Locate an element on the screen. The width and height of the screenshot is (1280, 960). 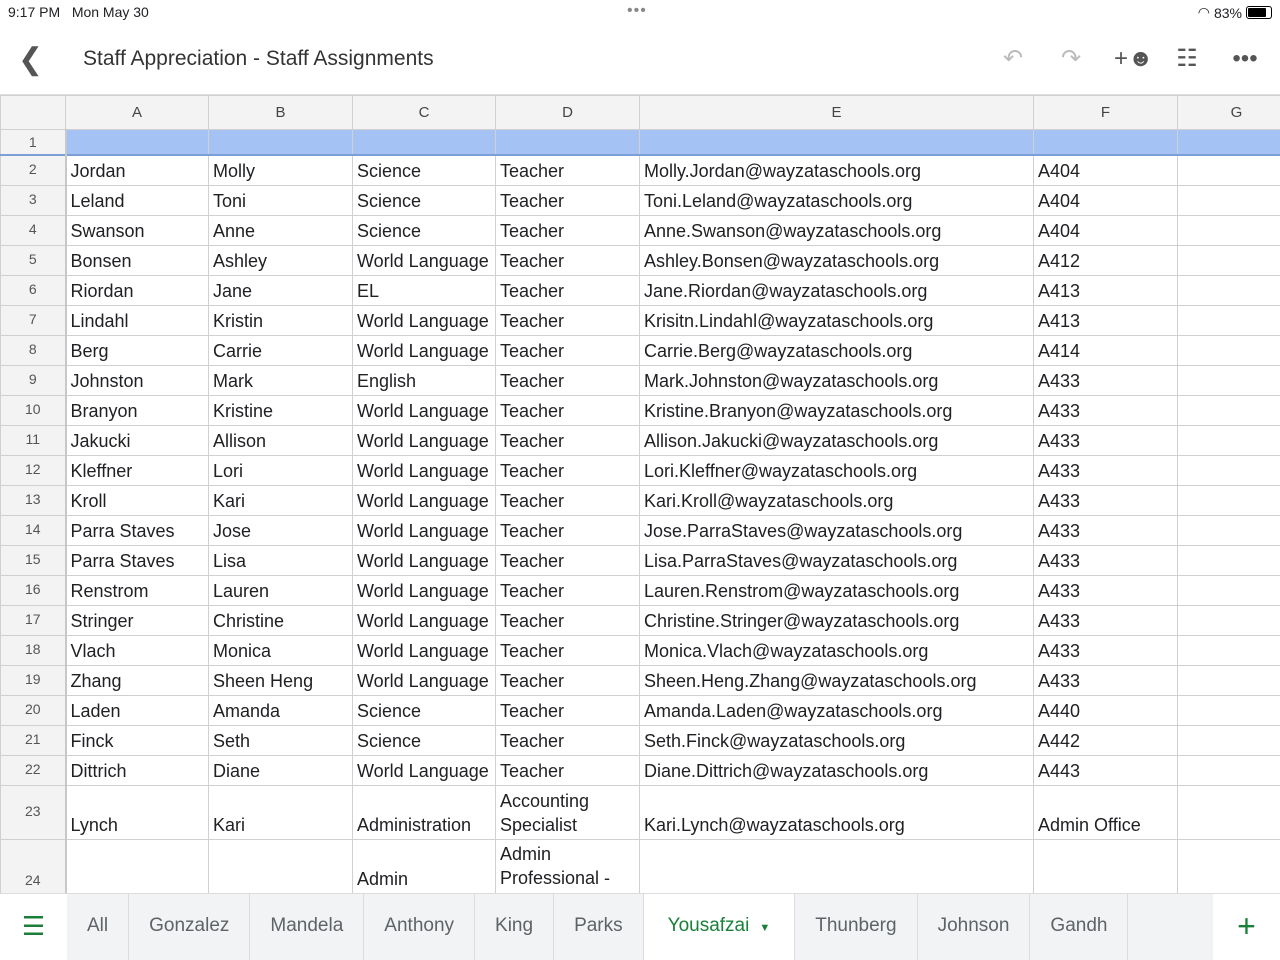
cell-g8 is located at coordinates (1228, 350).